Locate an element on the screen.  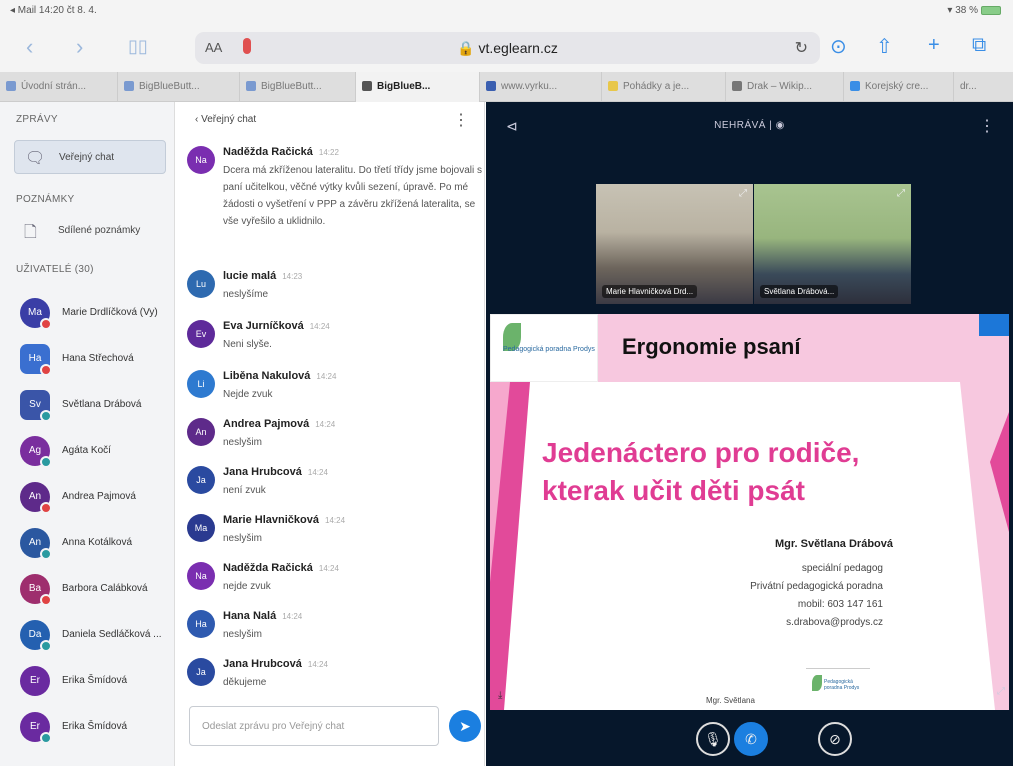
message-author: Hana Nalá 14:24 is located at coordinates (263, 616).